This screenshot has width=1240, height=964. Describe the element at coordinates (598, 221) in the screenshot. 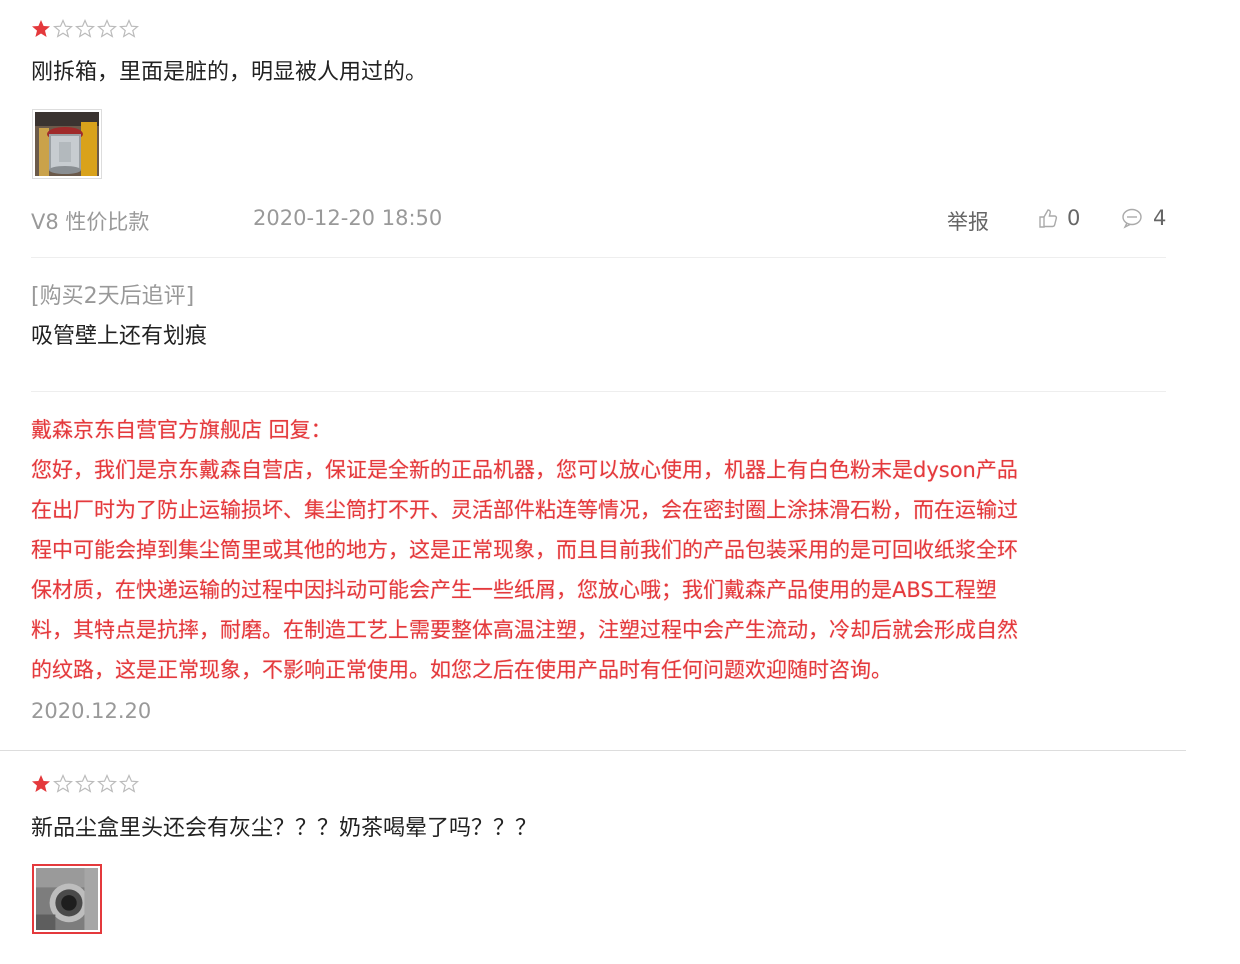

I see `review-meta-row: V8 性价比款 2020-12-20 18:50 举报 0 4` at that location.